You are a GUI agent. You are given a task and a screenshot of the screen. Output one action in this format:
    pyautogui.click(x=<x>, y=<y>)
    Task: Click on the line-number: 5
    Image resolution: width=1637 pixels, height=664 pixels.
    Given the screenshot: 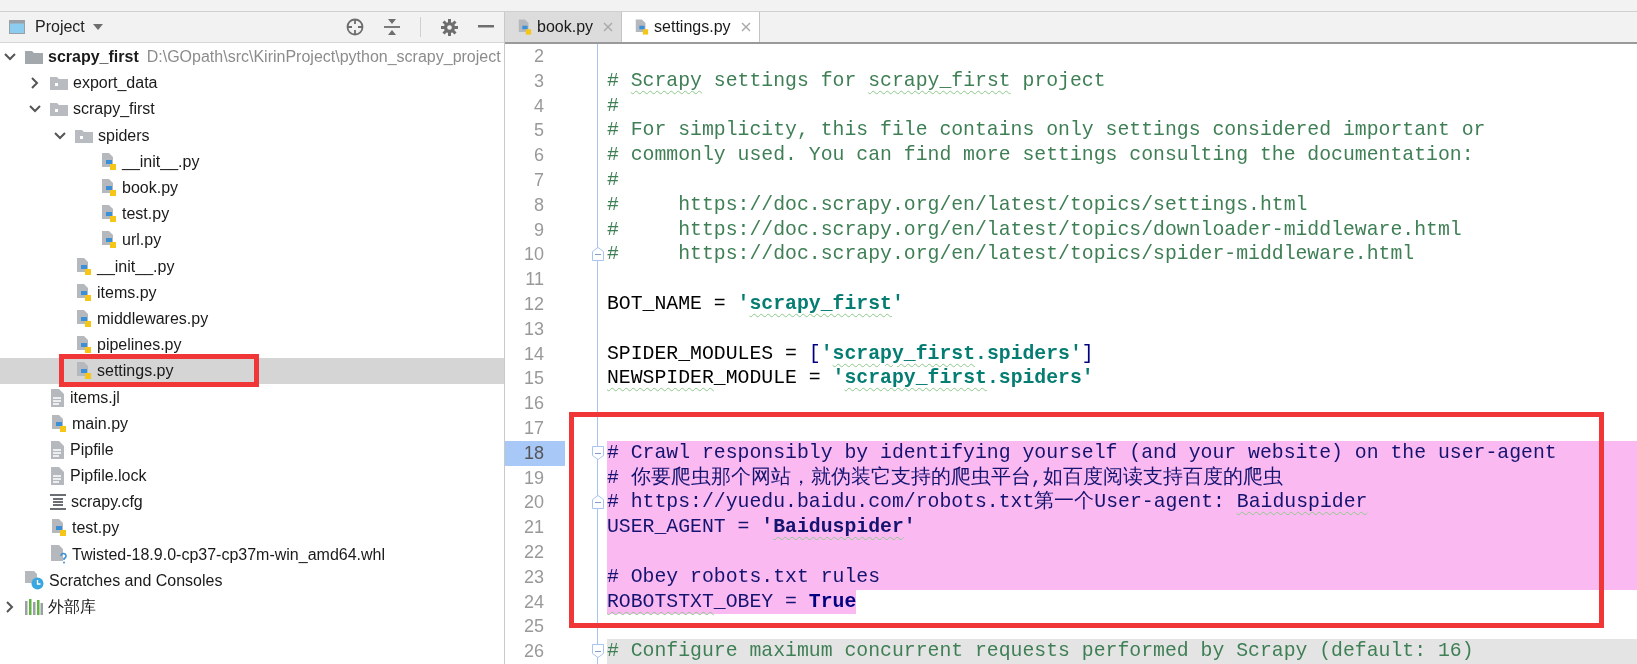 What is the action you would take?
    pyautogui.click(x=539, y=131)
    